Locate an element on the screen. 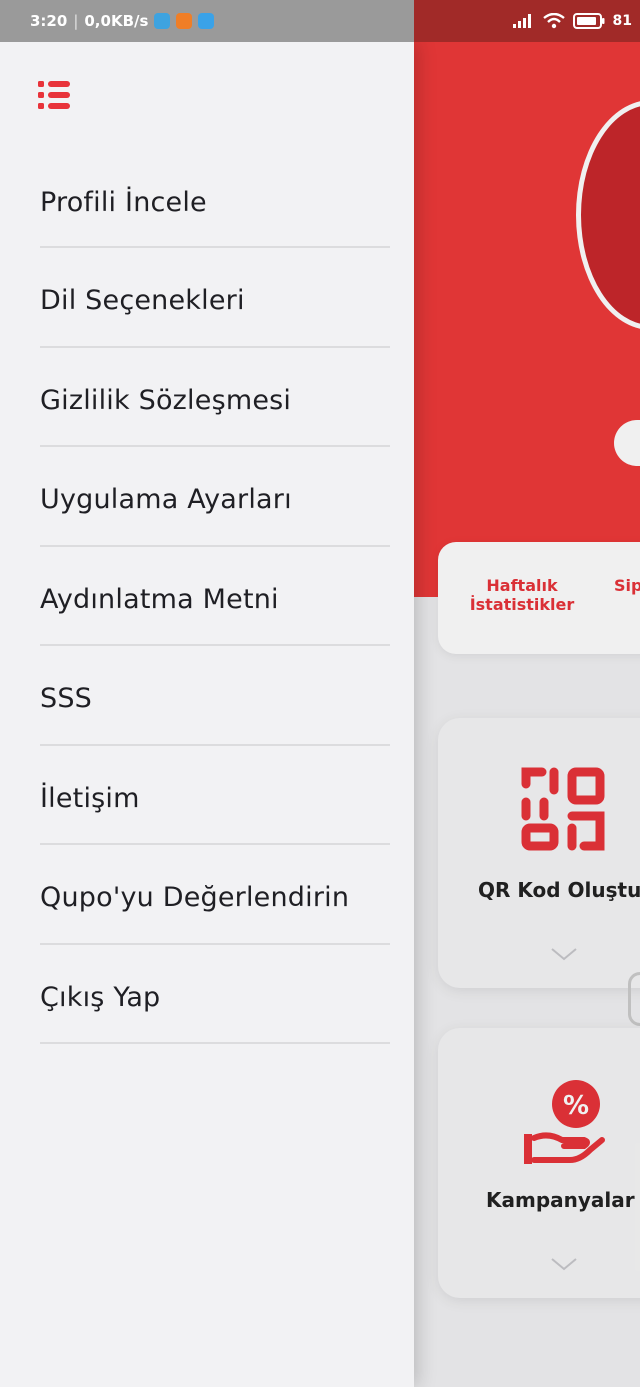 The image size is (640, 1387). scroll-indicator is located at coordinates (634, 999).